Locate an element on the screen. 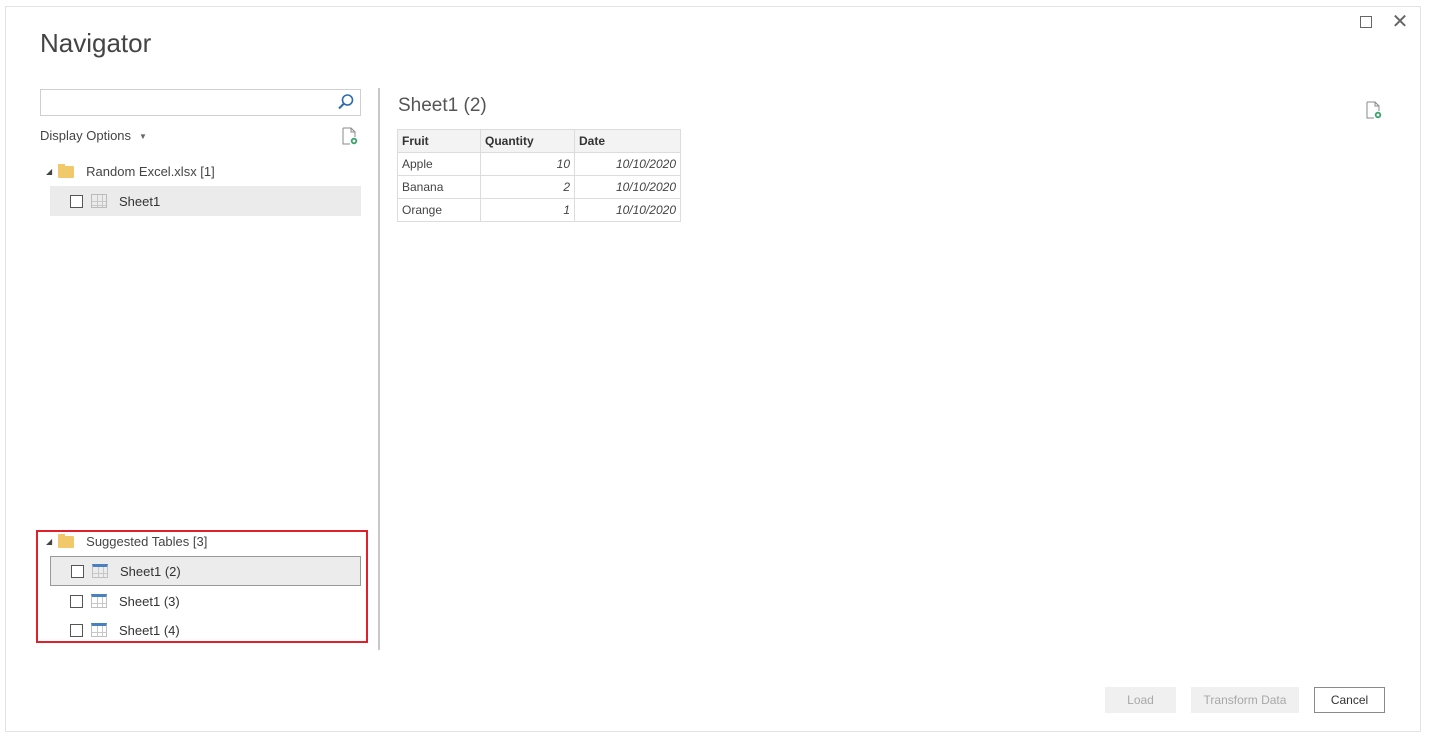 The height and width of the screenshot is (739, 1429). tree-item-label: Sheet1 (2) is located at coordinates (150, 571).